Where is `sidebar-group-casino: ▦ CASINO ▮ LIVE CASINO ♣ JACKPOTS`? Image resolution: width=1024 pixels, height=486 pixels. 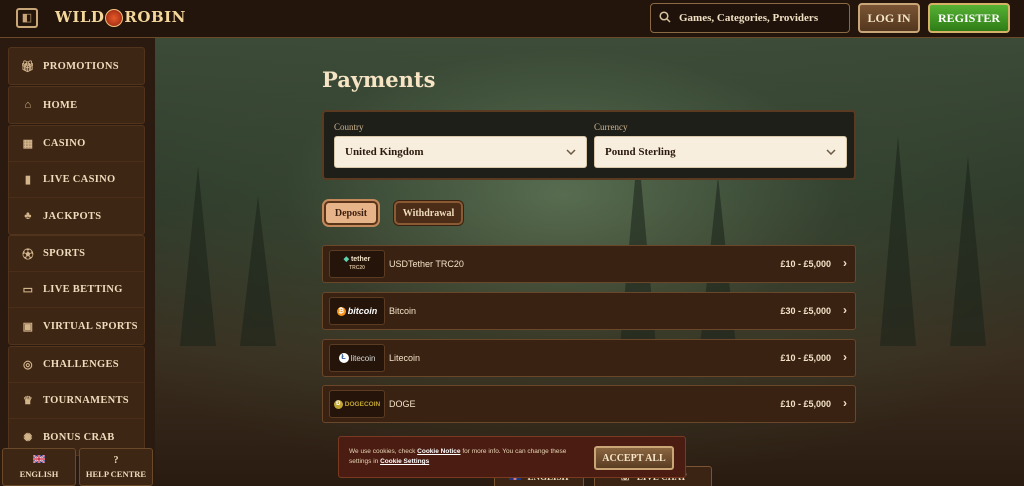 sidebar-group-casino: ▦ CASINO ▮ LIVE CASINO ♣ JACKPOTS is located at coordinates (76, 180).